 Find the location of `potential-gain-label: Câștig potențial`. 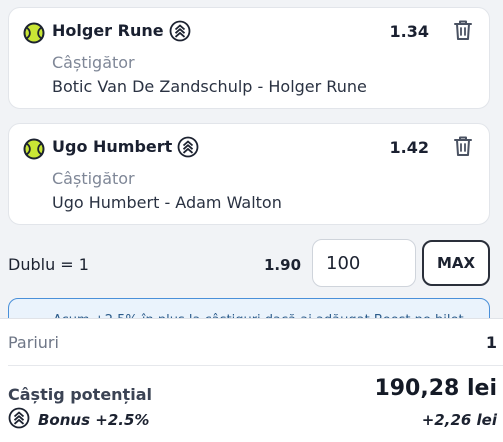

potential-gain-label: Câștig potențial is located at coordinates (80, 394).